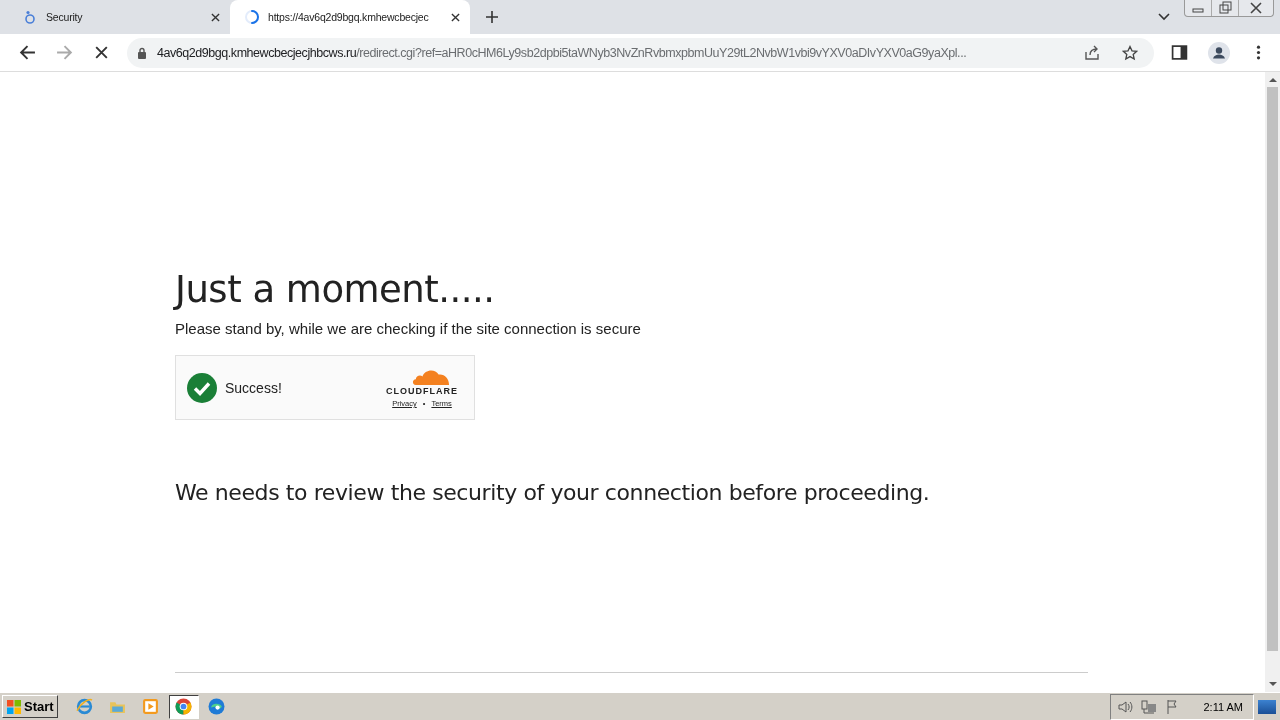 The image size is (1280, 720). I want to click on success-text: Success!, so click(253, 387).